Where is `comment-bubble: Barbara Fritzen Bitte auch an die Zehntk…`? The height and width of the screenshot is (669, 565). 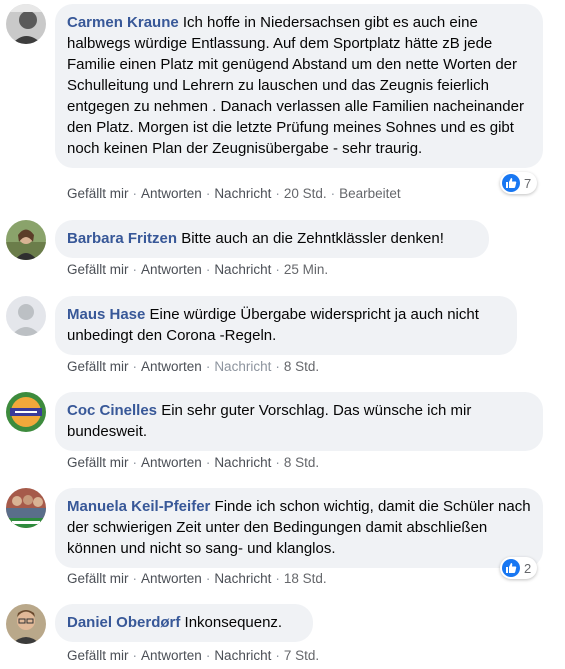
comment-bubble: Barbara Fritzen Bitte auch an die Zehntk… is located at coordinates (272, 239).